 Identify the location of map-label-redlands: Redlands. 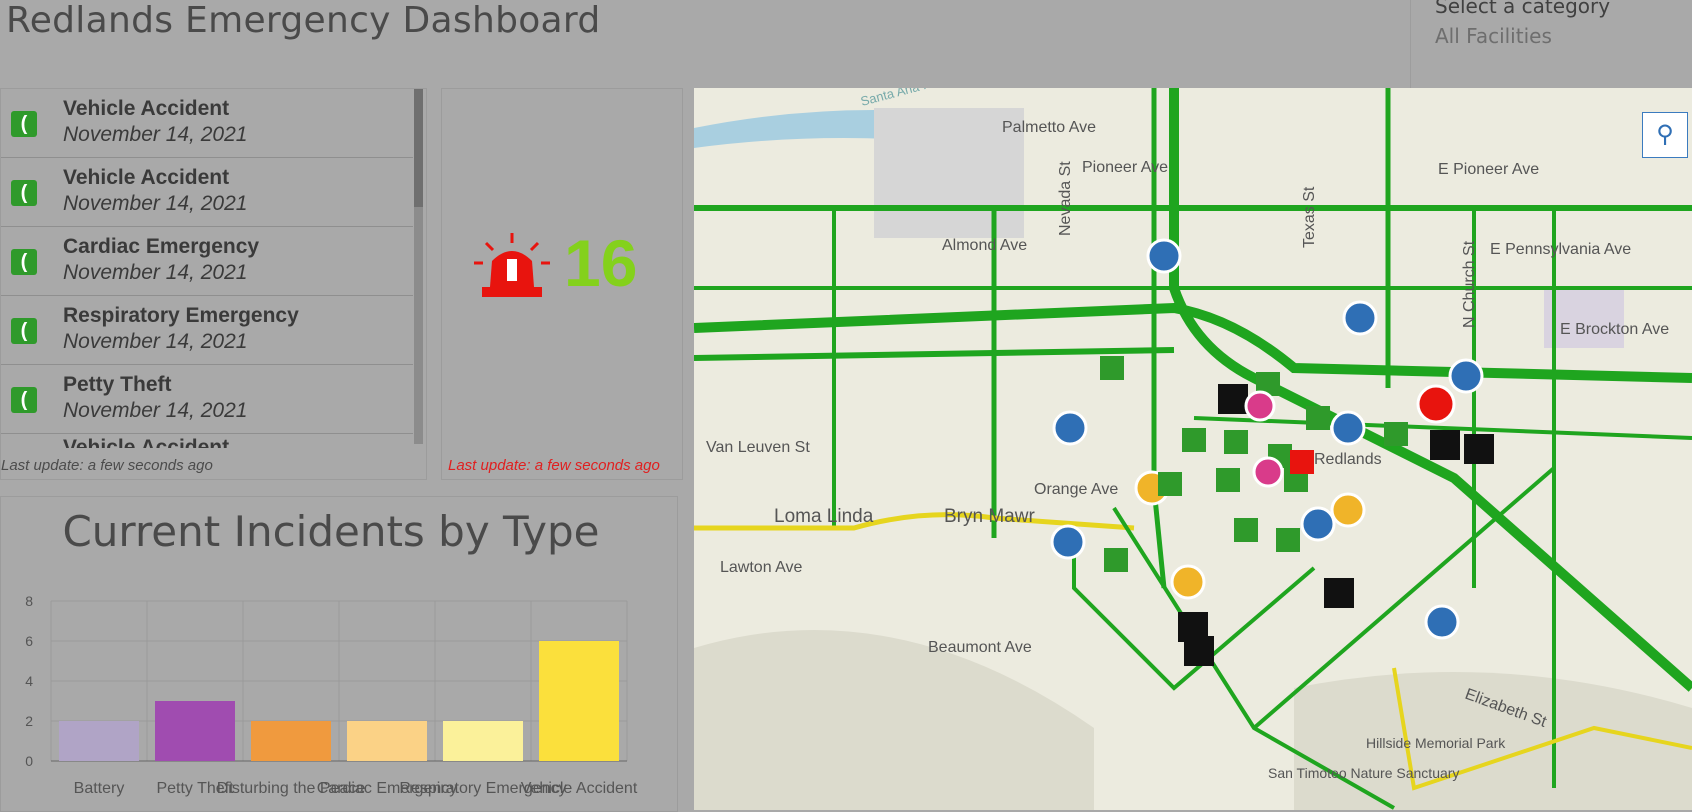
(1348, 459).